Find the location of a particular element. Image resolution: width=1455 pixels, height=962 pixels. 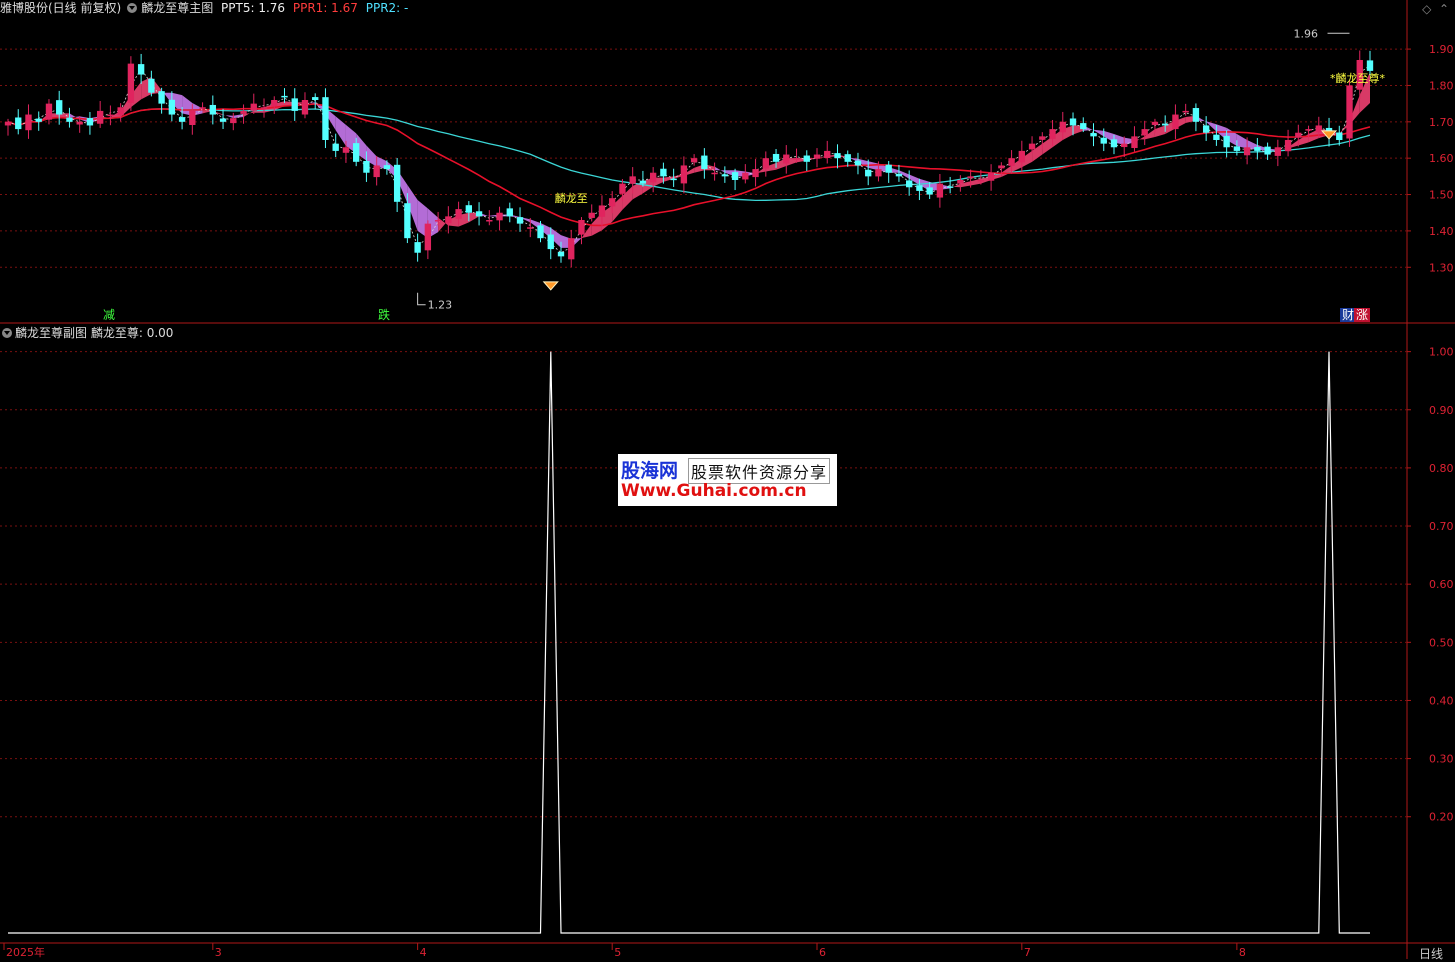

ppt5-value: PPT5: 1.76 is located at coordinates (253, 8).